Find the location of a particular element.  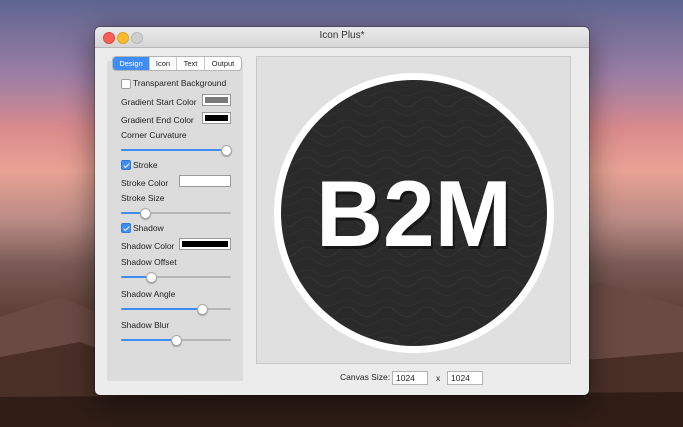

gradient-start-color-well is located at coordinates (216, 100).